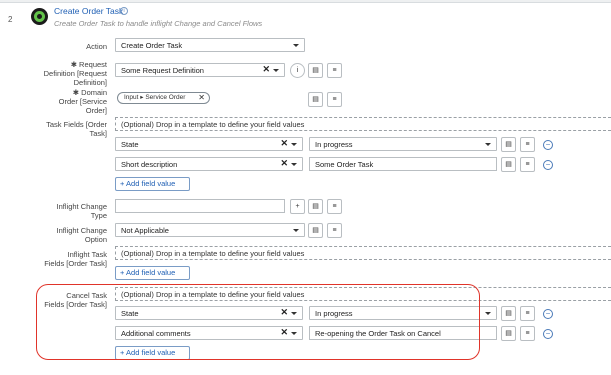  Describe the element at coordinates (210, 230) in the screenshot. I see `inflight-change-option-select: Not Applicable` at that location.